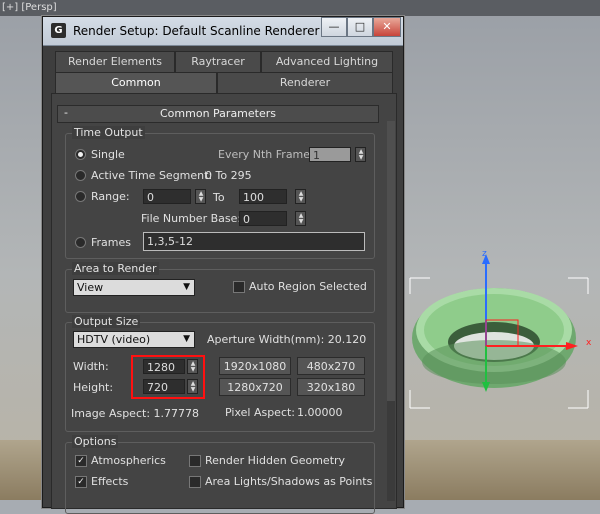  I want to click on area-to-render-title: Area to Render, so click(115, 268).